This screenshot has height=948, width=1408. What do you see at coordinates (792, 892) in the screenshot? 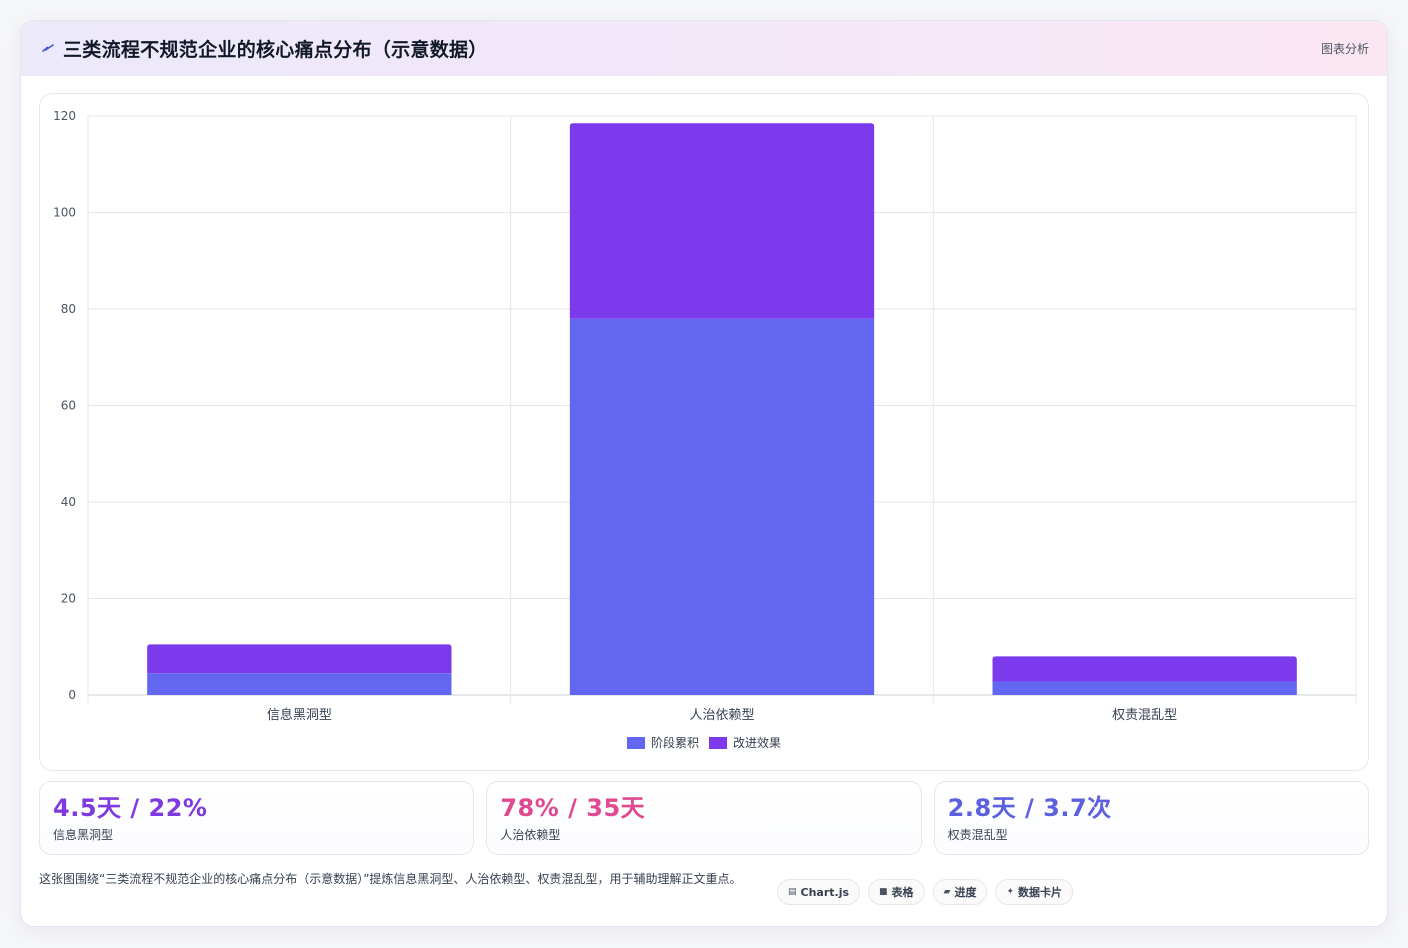
I see `chart-icon: ▤` at bounding box center [792, 892].